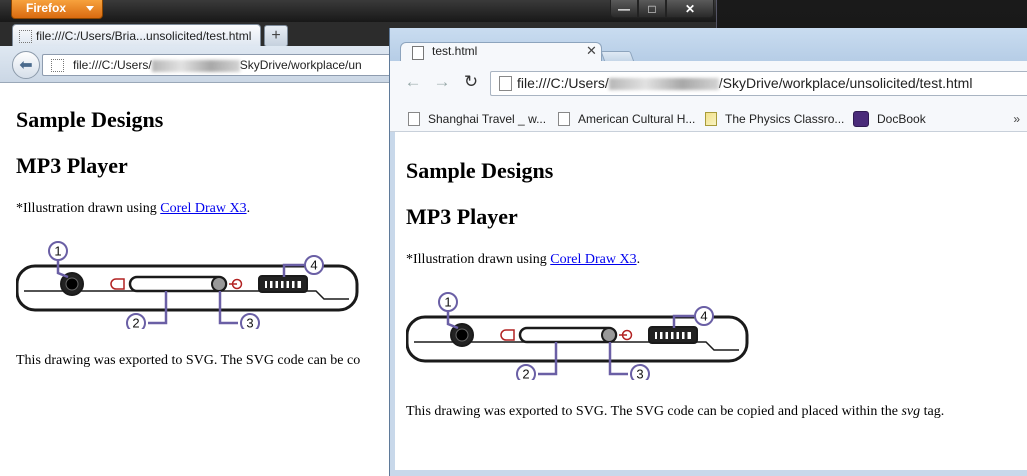 This screenshot has height=476, width=1027. Describe the element at coordinates (591, 51) in the screenshot. I see `tab-close-icon: ✕` at that location.